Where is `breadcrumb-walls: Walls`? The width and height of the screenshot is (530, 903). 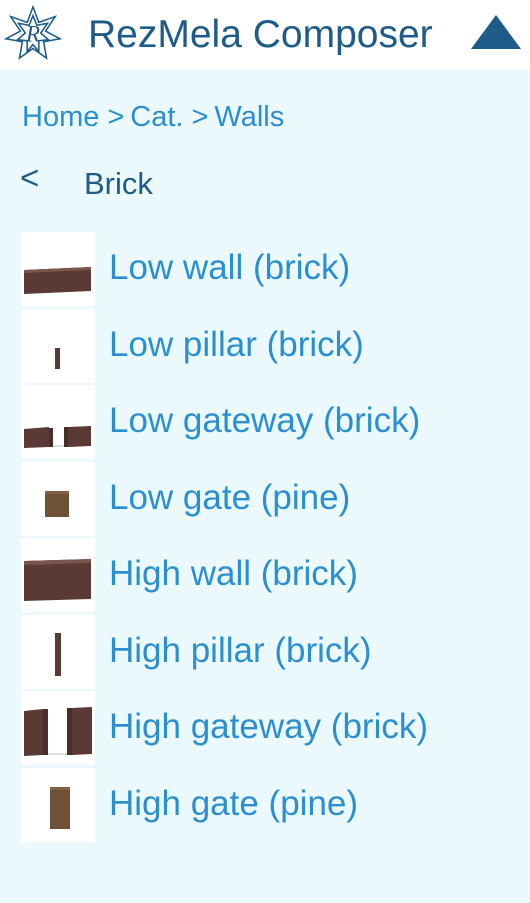 breadcrumb-walls: Walls is located at coordinates (249, 117).